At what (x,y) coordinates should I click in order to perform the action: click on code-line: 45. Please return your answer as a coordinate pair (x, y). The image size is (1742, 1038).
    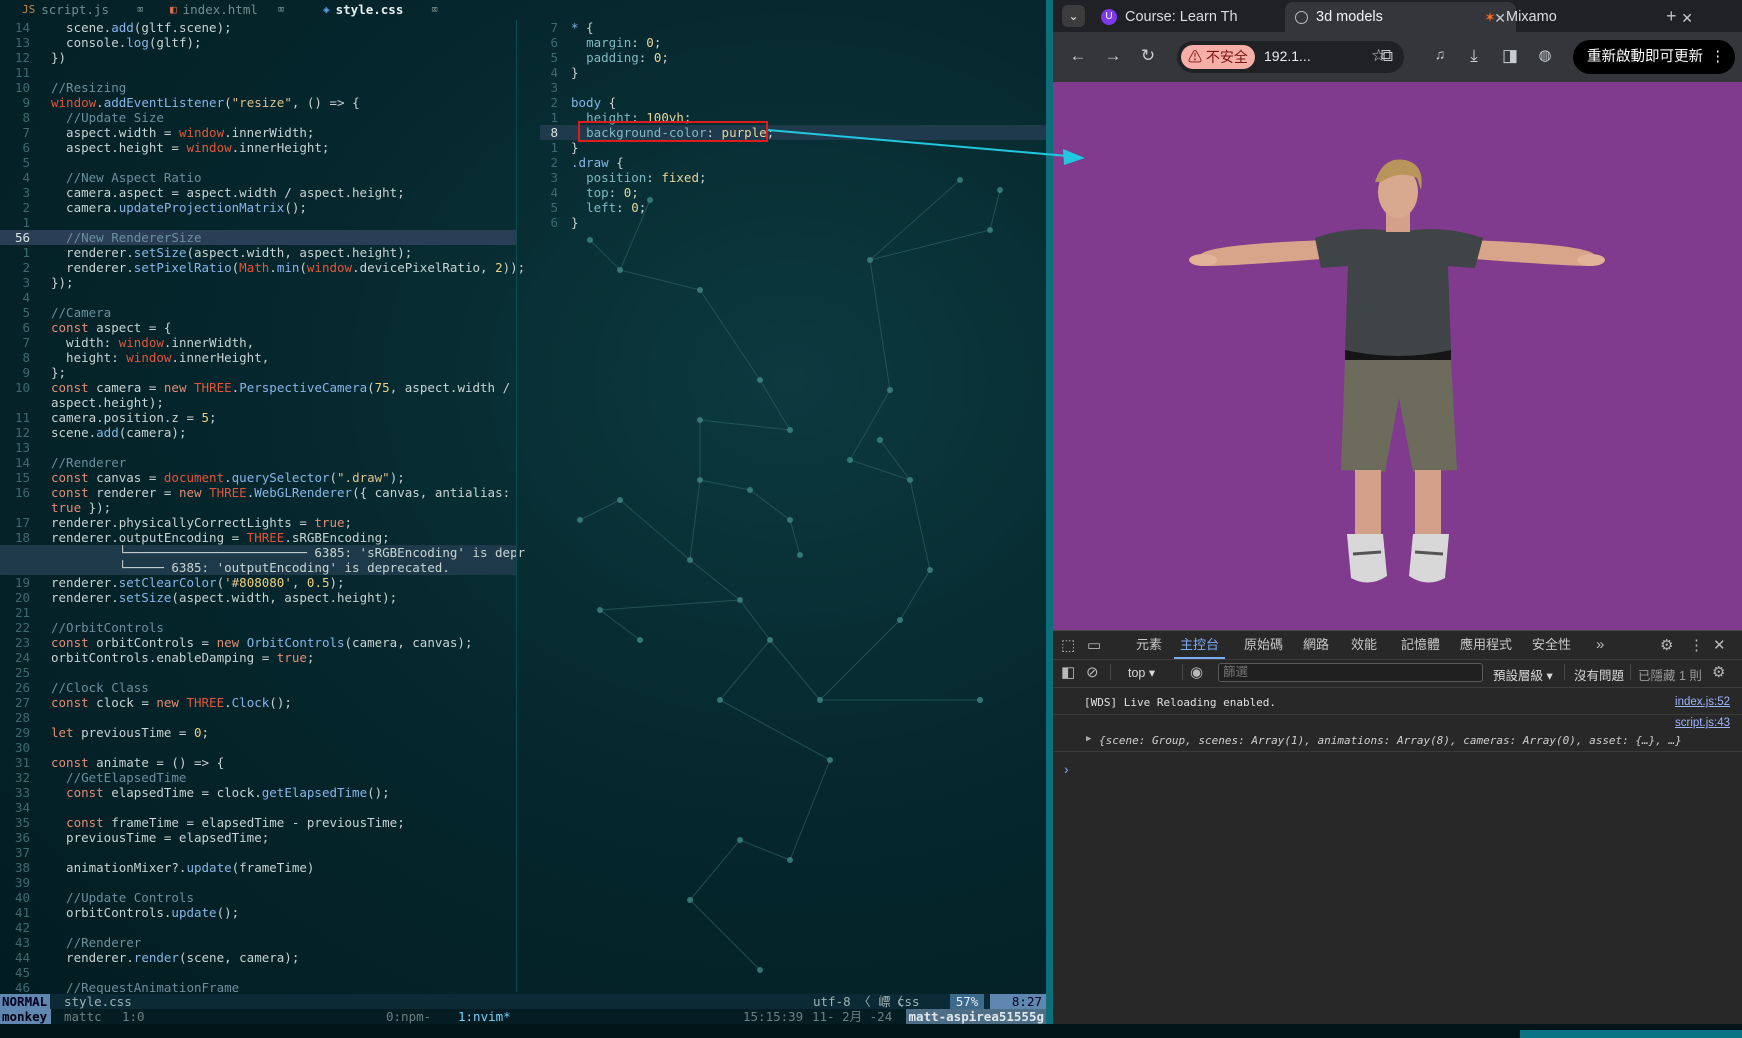
    Looking at the image, I should click on (258, 972).